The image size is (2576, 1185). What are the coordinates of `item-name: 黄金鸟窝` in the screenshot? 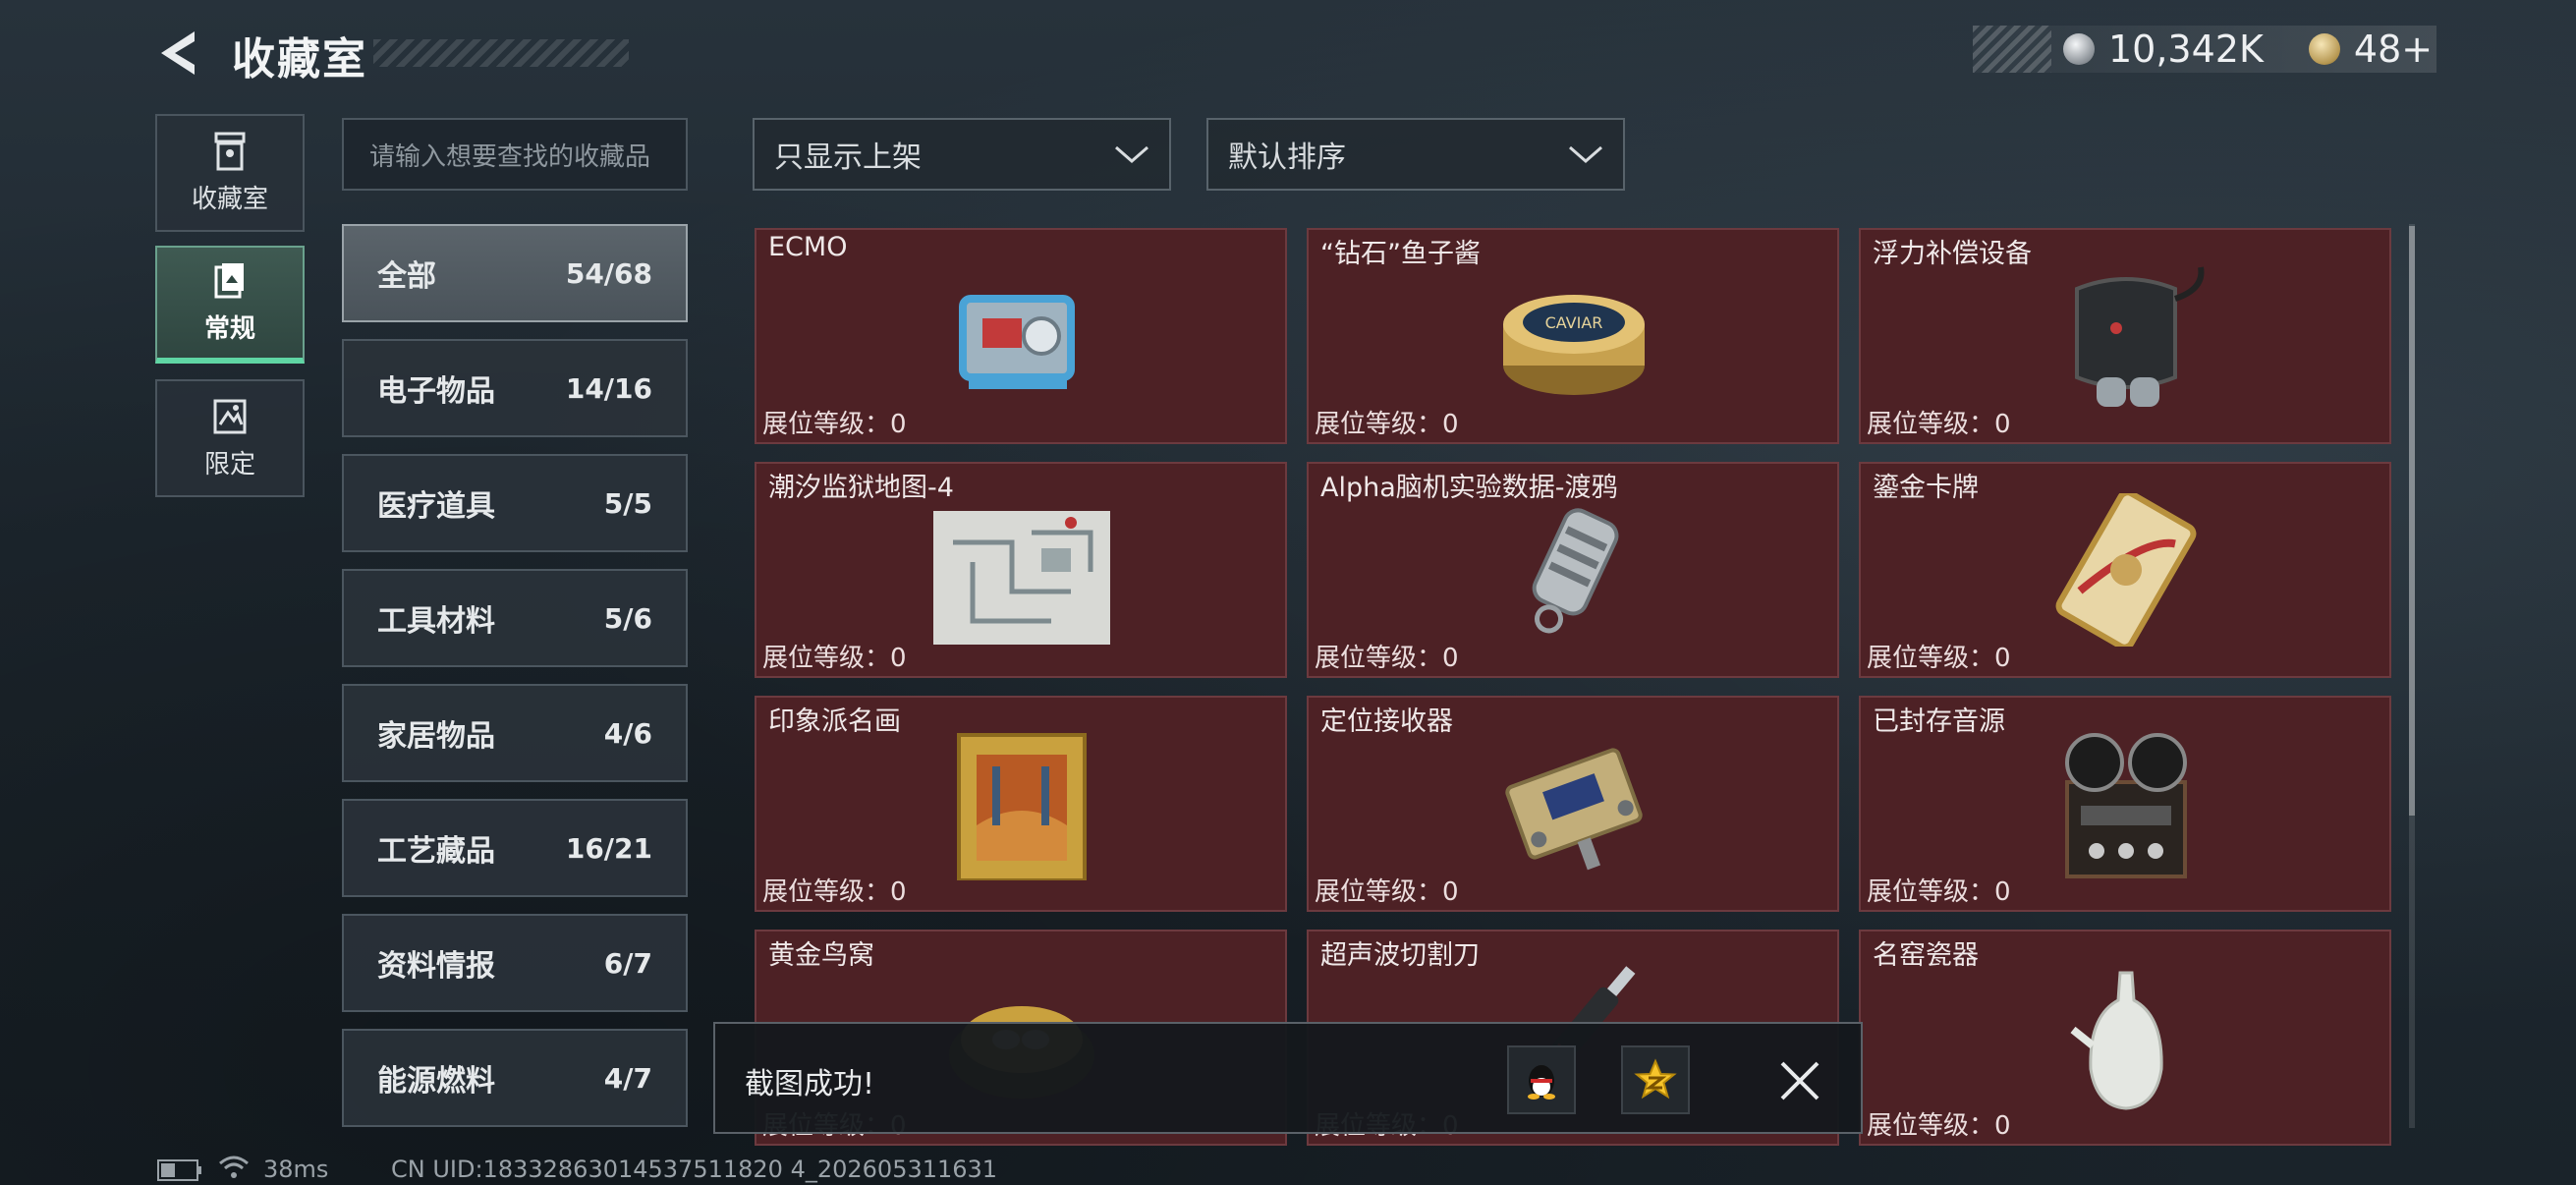 It's located at (821, 956).